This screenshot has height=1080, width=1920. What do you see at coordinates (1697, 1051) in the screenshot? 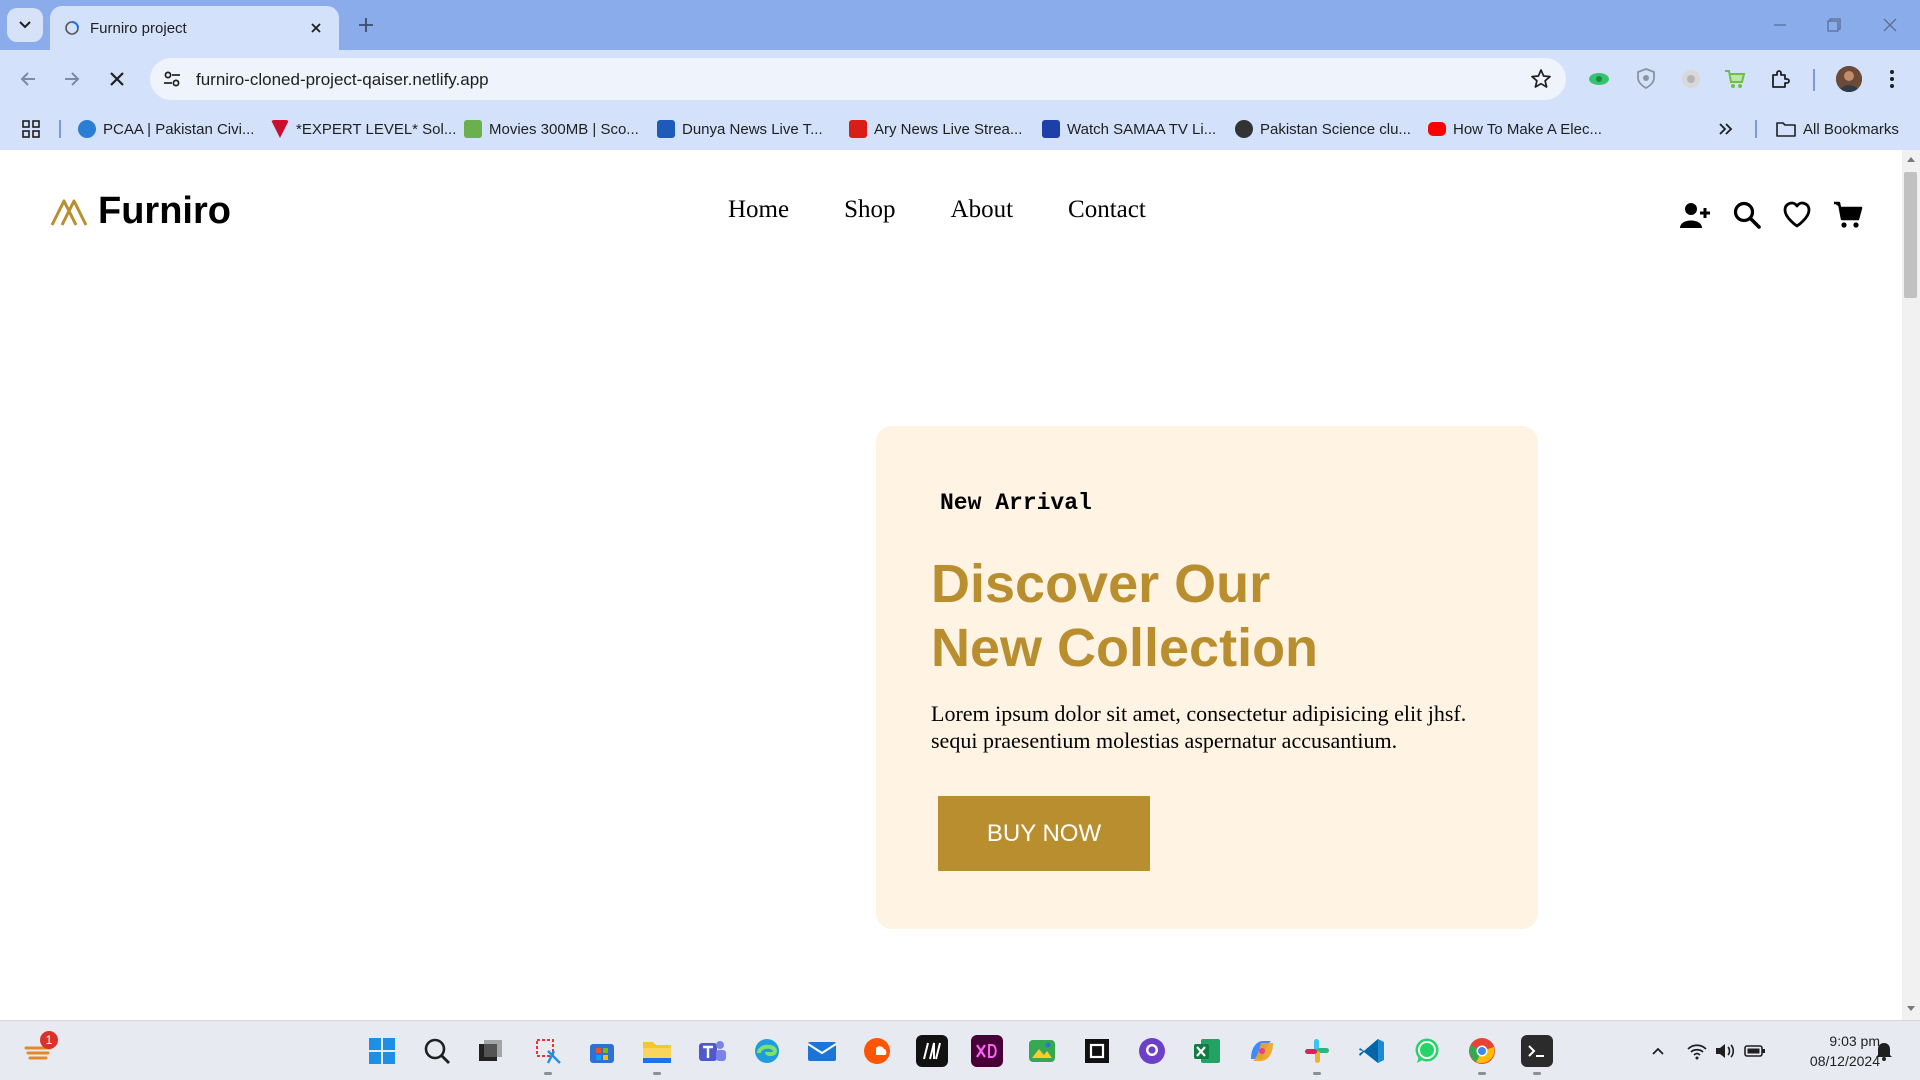
I see `wifi-icon` at bounding box center [1697, 1051].